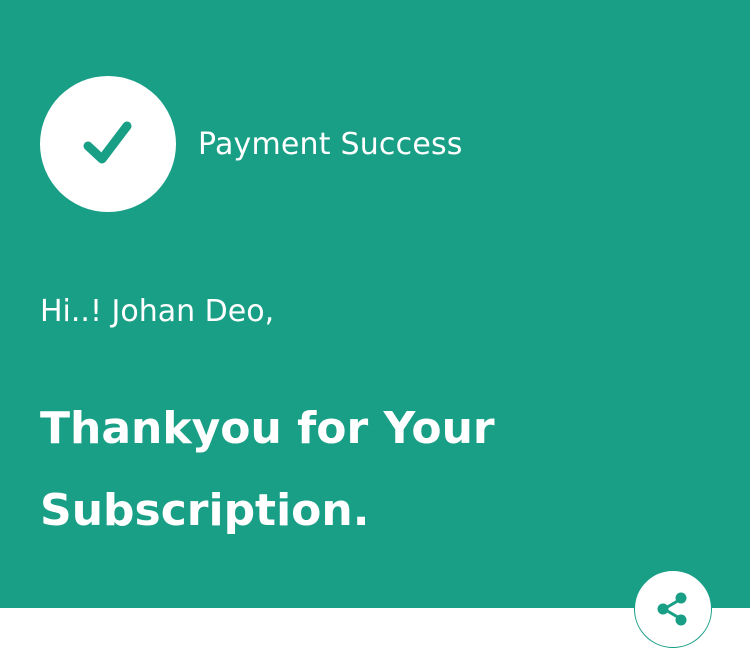 The width and height of the screenshot is (750, 648). I want to click on greeting-text: Hi..! Johan Deo,, so click(157, 311).